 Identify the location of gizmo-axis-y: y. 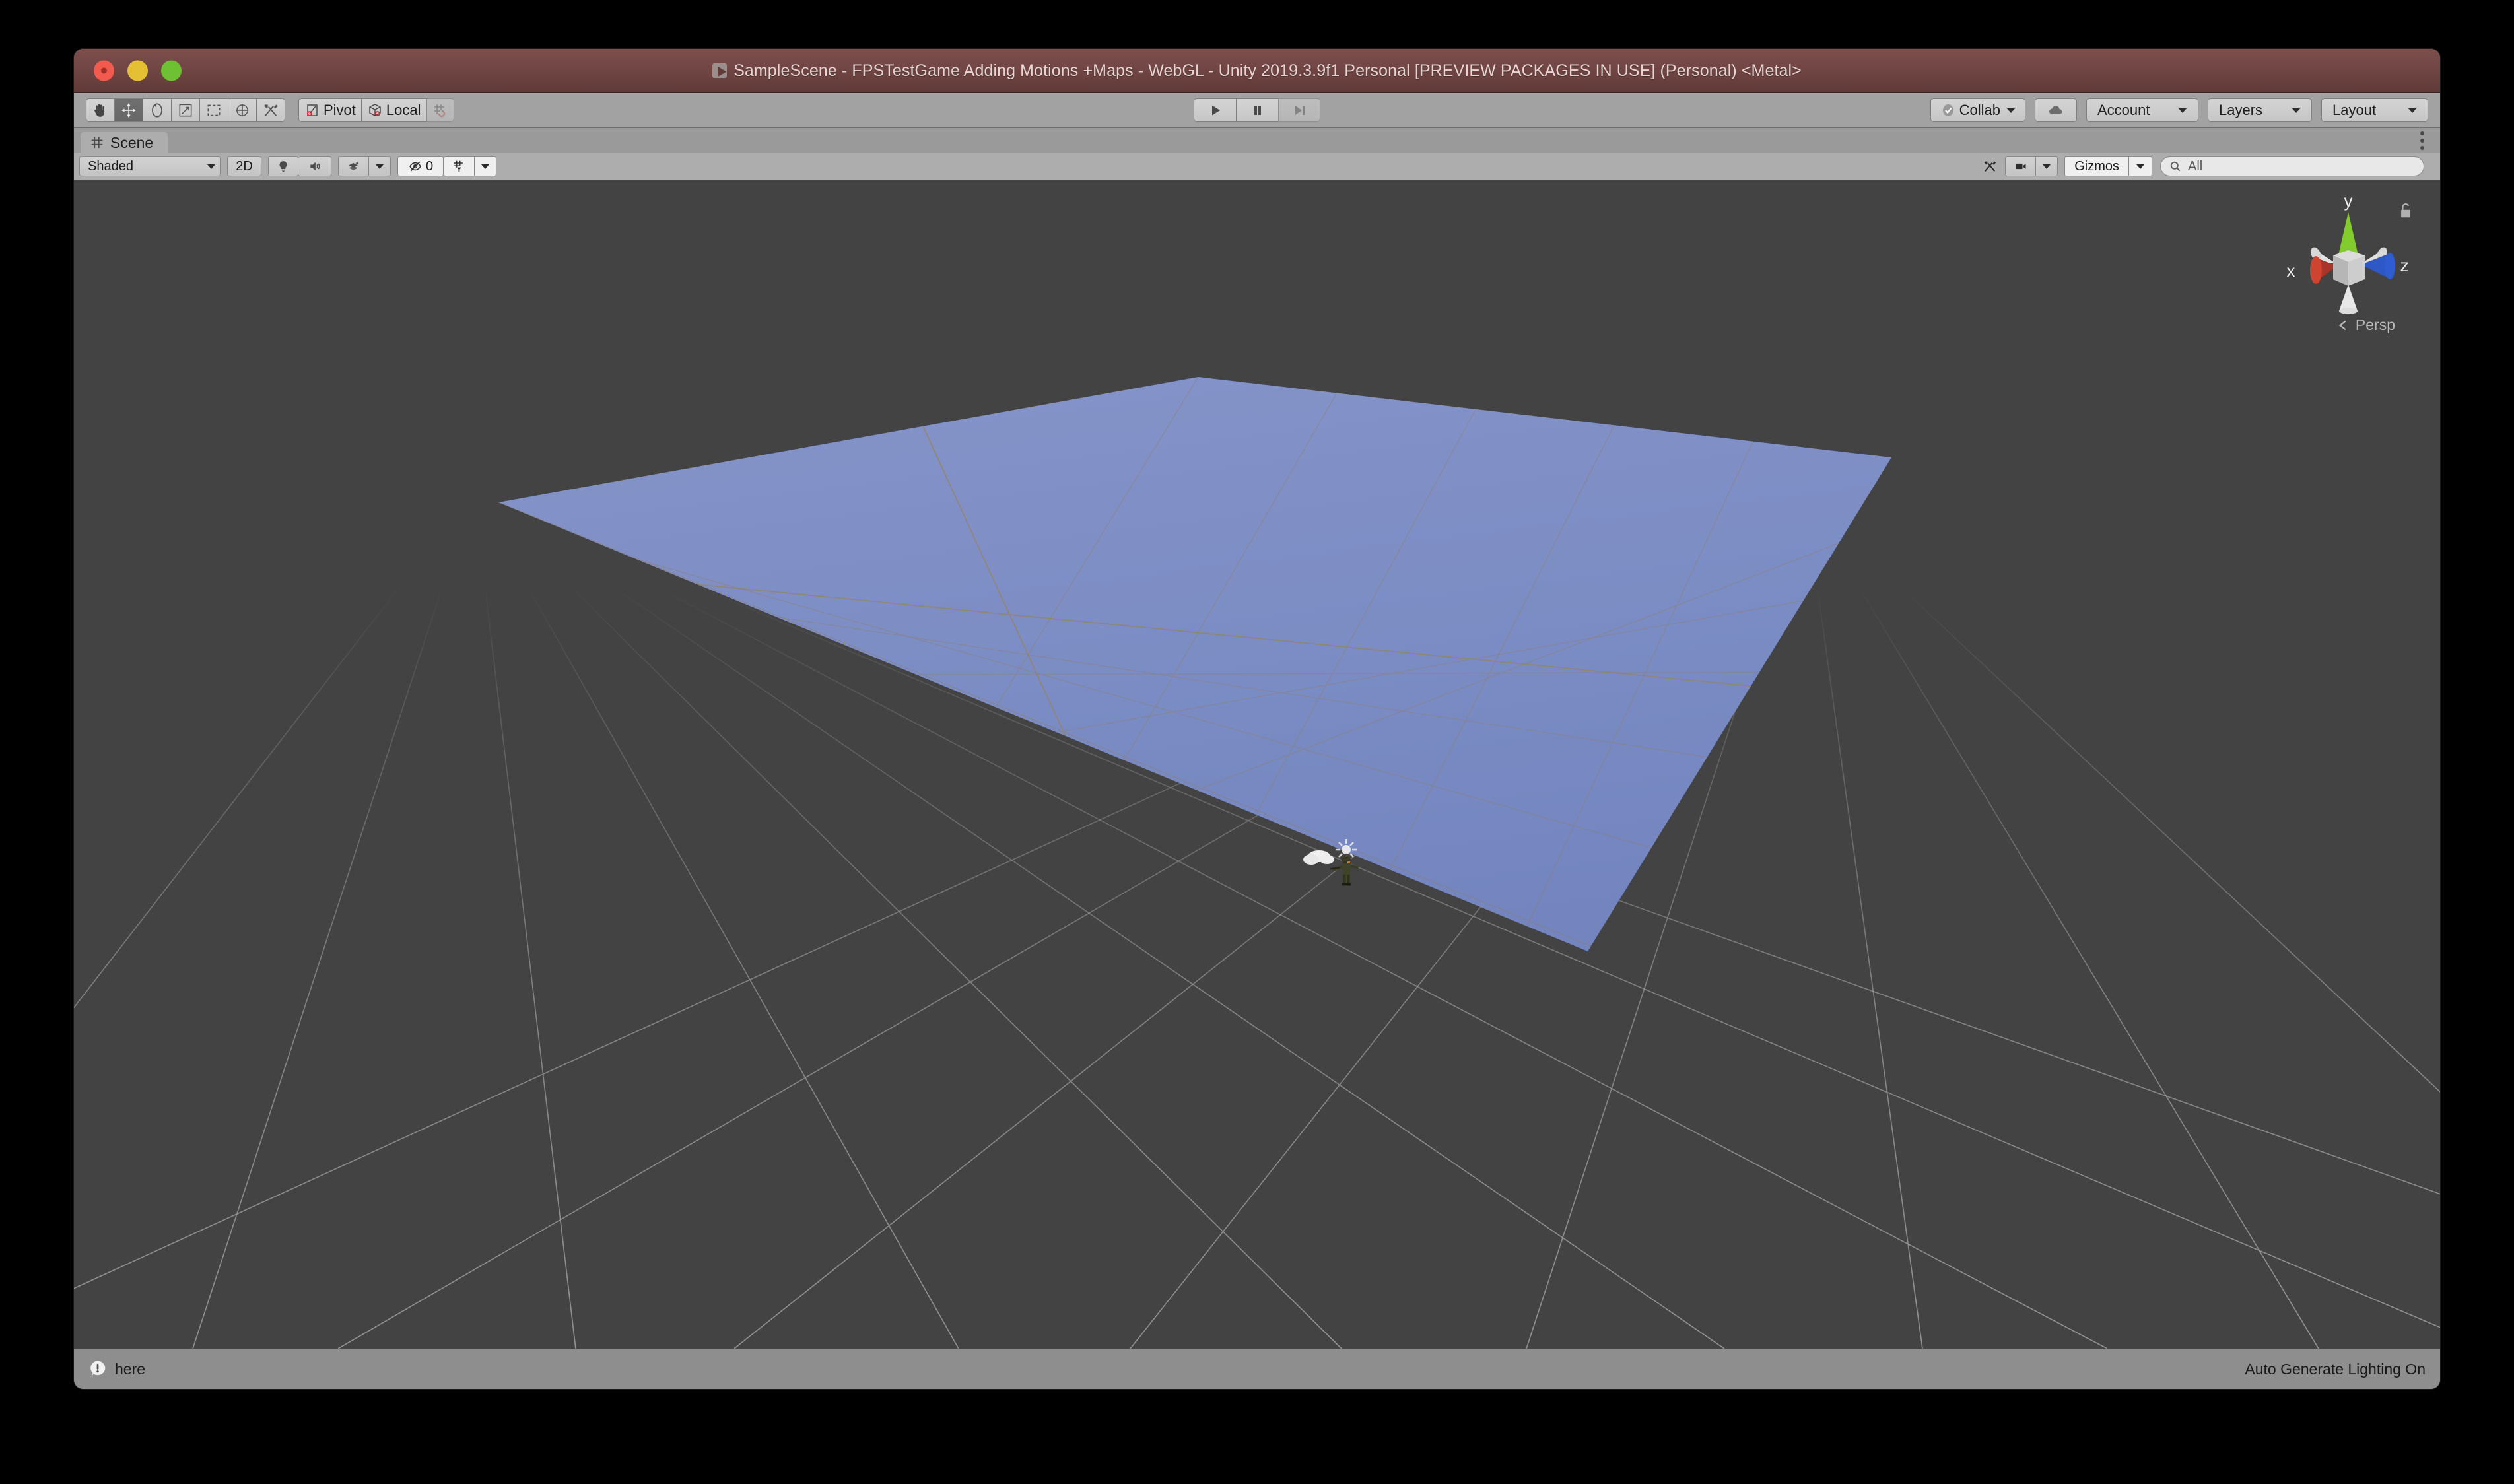
(2348, 224).